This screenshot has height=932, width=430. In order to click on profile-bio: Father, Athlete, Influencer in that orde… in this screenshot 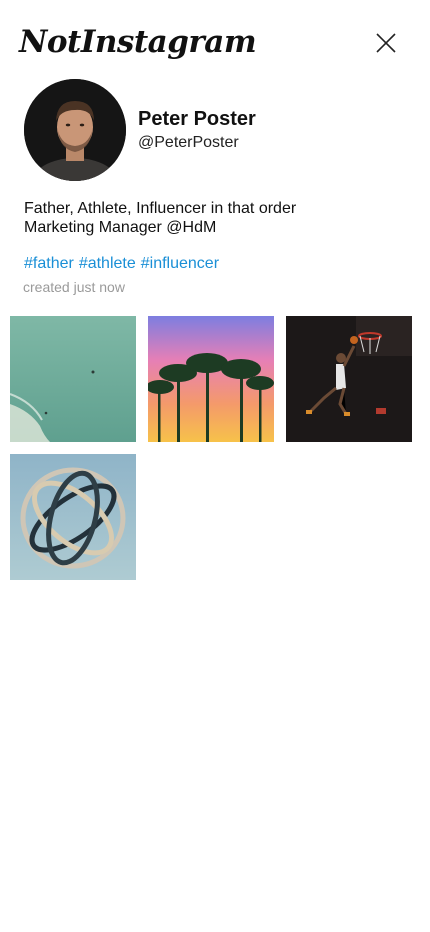, I will do `click(160, 218)`.